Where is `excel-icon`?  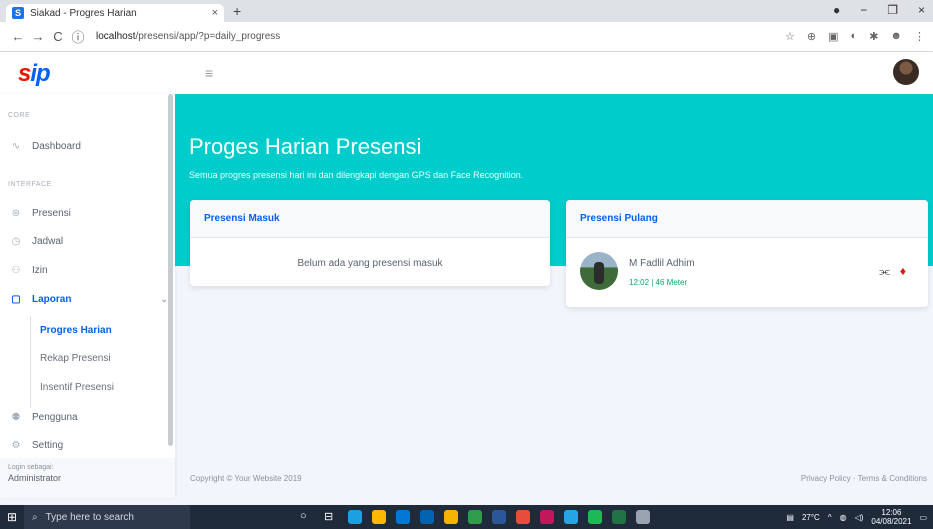 excel-icon is located at coordinates (619, 517).